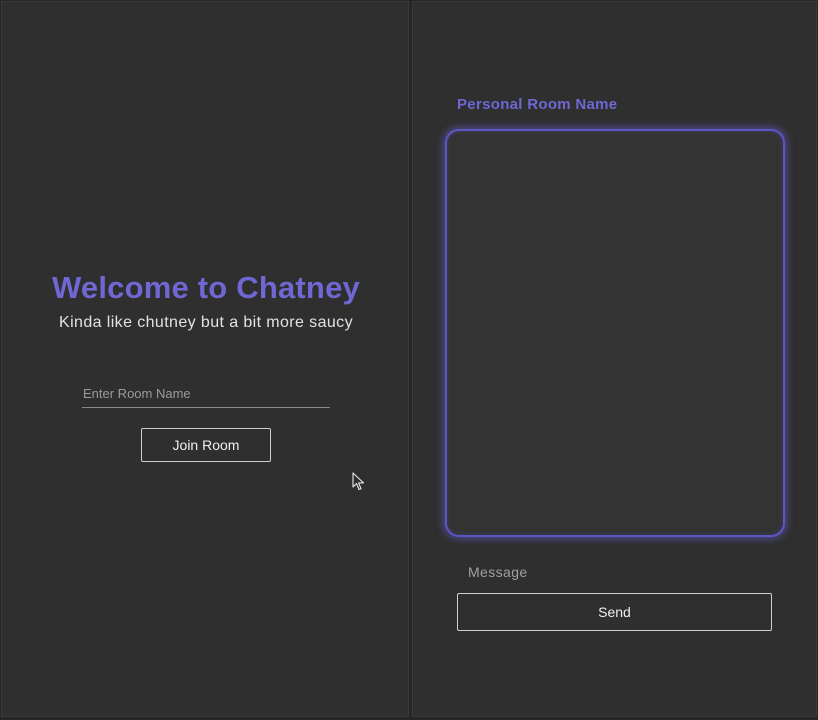 The width and height of the screenshot is (818, 720). What do you see at coordinates (206, 287) in the screenshot?
I see `welcome-title: Welcome to Chatney` at bounding box center [206, 287].